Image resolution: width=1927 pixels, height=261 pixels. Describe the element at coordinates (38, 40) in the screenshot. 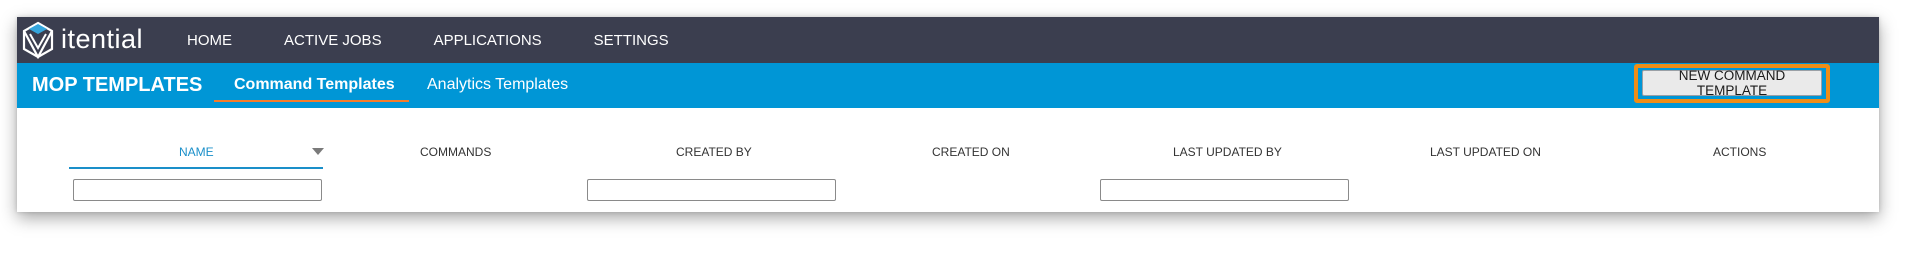

I see `itential-logo-icon` at that location.